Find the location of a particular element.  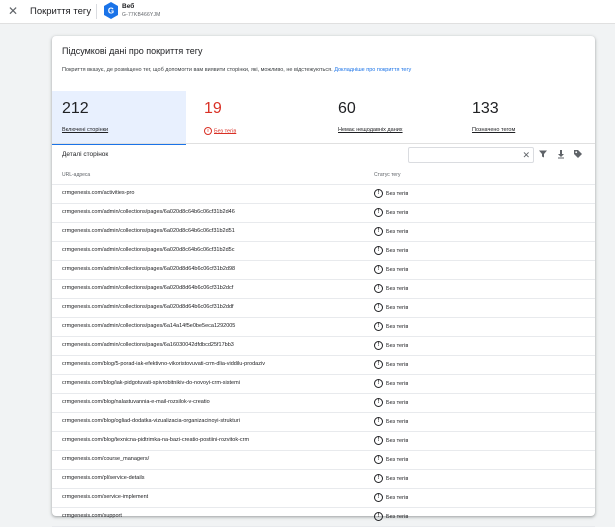

metric-untagged: 19 ! Без тегів is located at coordinates (258, 117).